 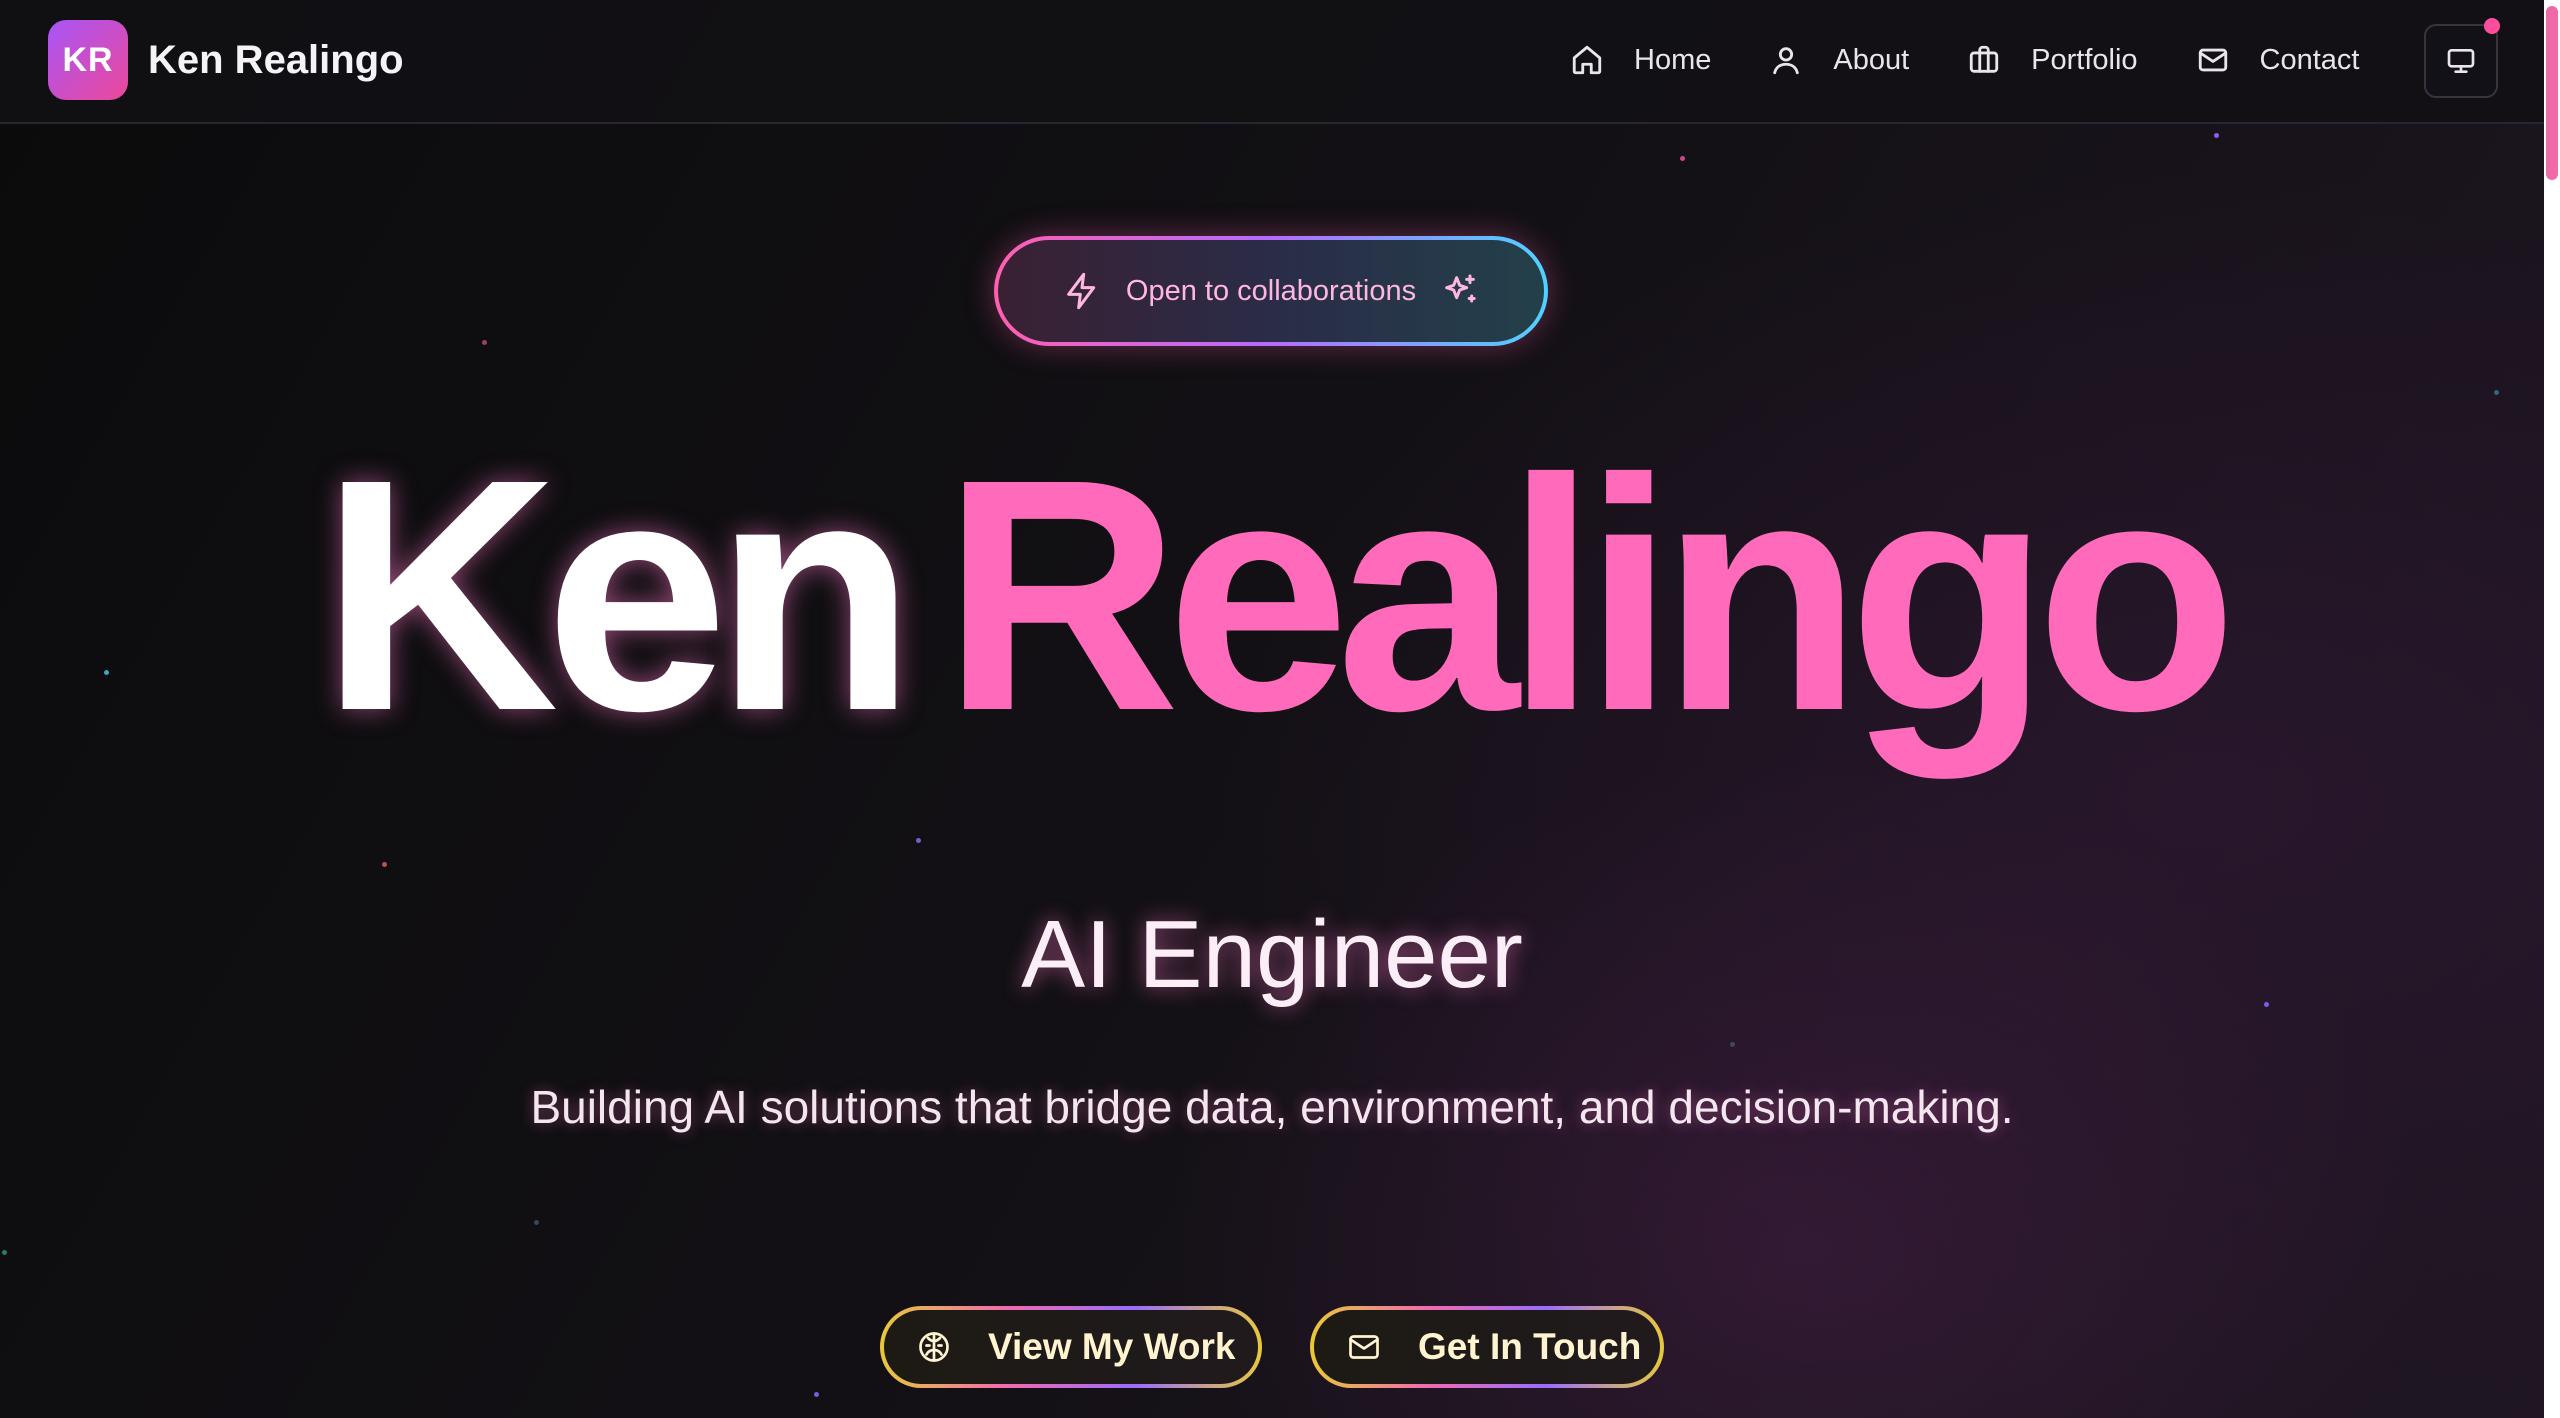 What do you see at coordinates (2552, 93) in the screenshot?
I see `scrollbar-thumb` at bounding box center [2552, 93].